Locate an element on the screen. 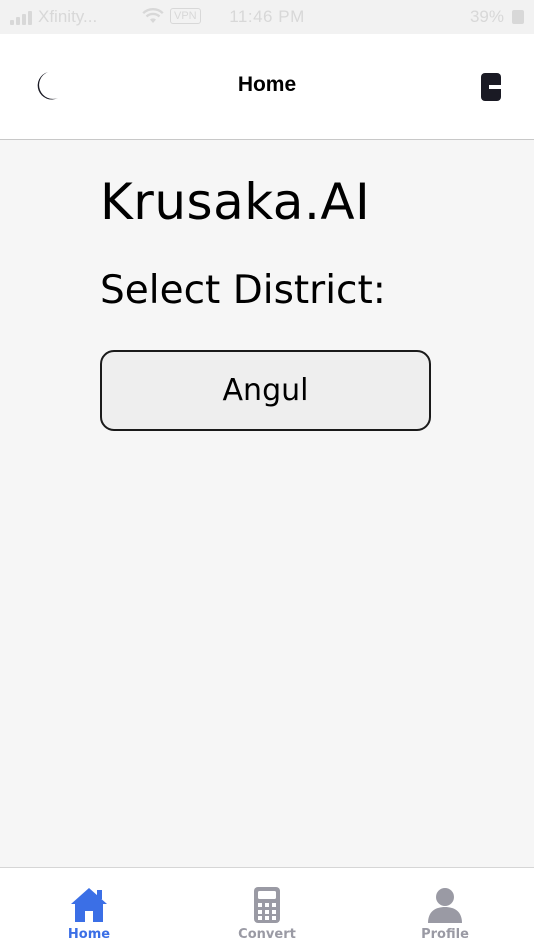 This screenshot has height=951, width=534. tab-profile-label: Profile is located at coordinates (445, 934).